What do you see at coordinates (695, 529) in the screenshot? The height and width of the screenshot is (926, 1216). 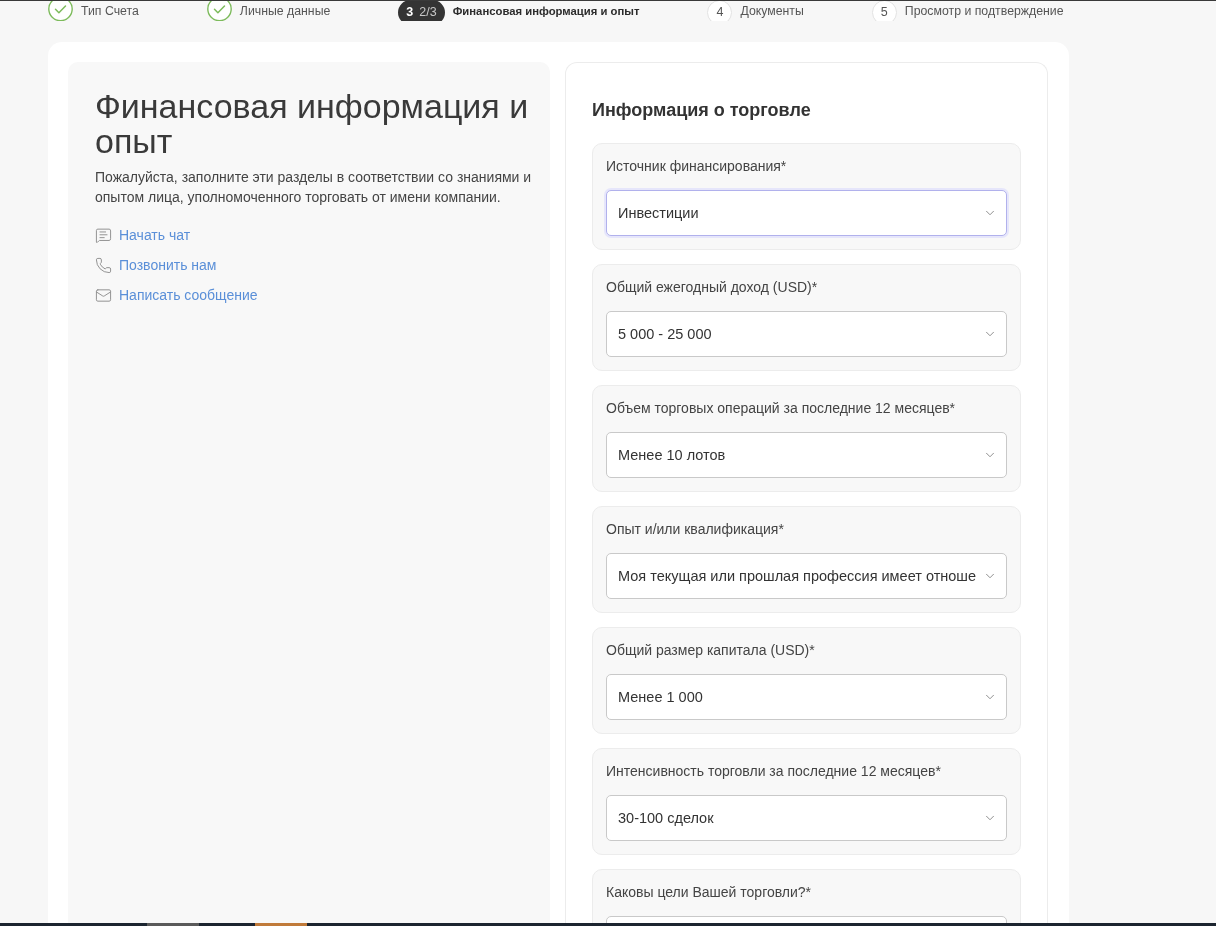 I see `field-label: Опыт и/или квалификация*` at bounding box center [695, 529].